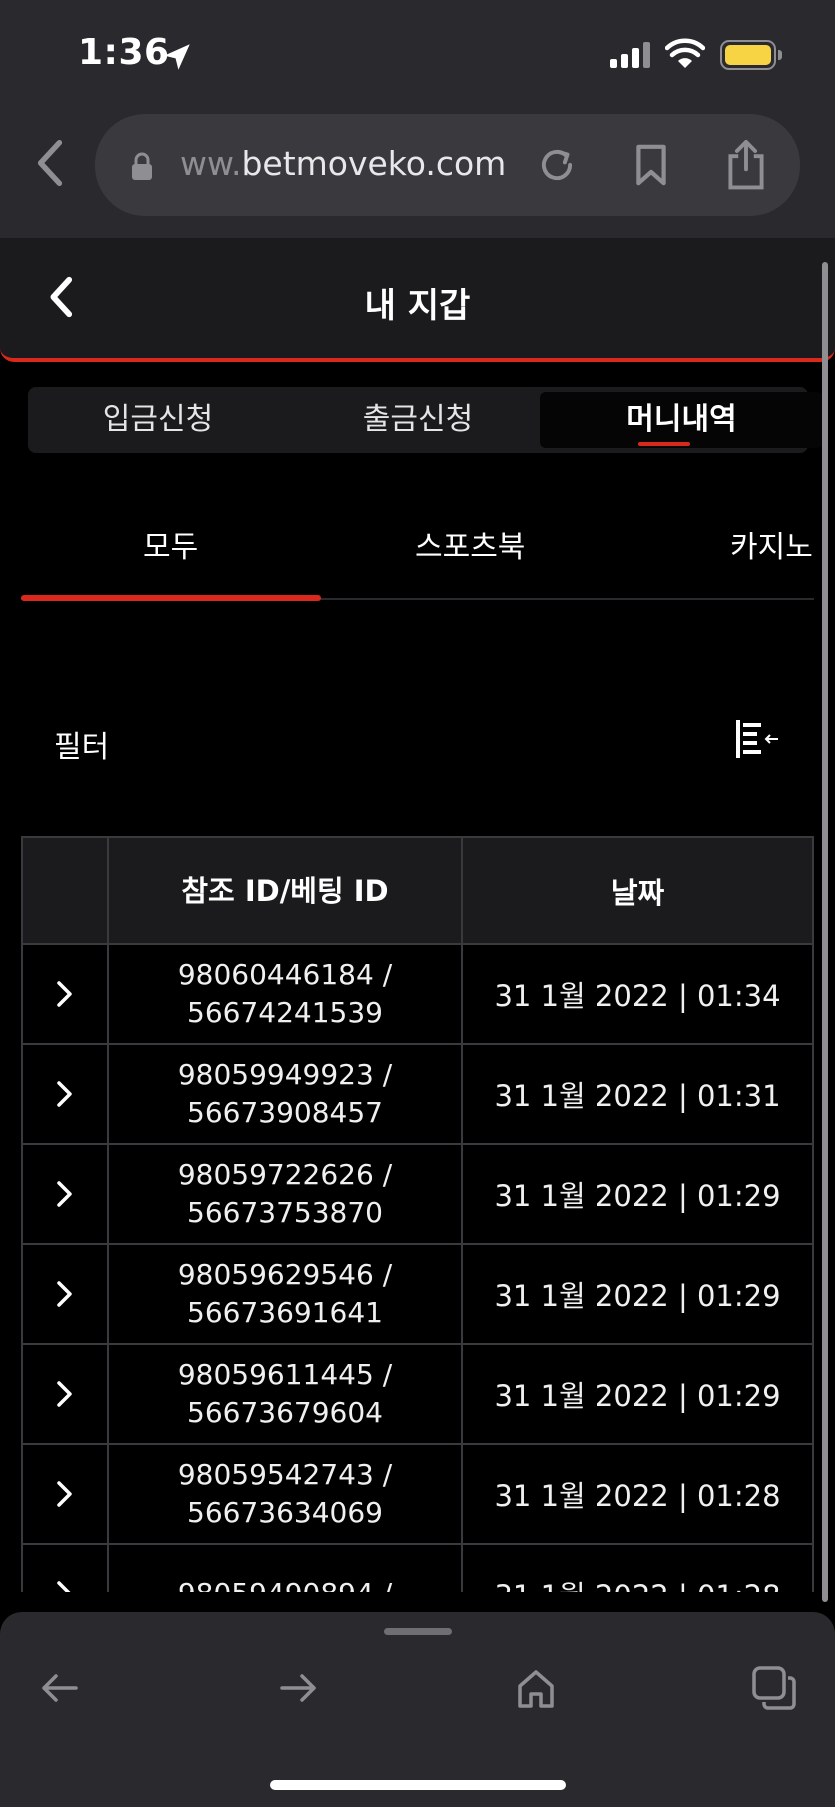 This screenshot has width=835, height=1807. What do you see at coordinates (417, 1709) in the screenshot?
I see `browser-bottom-toolbar` at bounding box center [417, 1709].